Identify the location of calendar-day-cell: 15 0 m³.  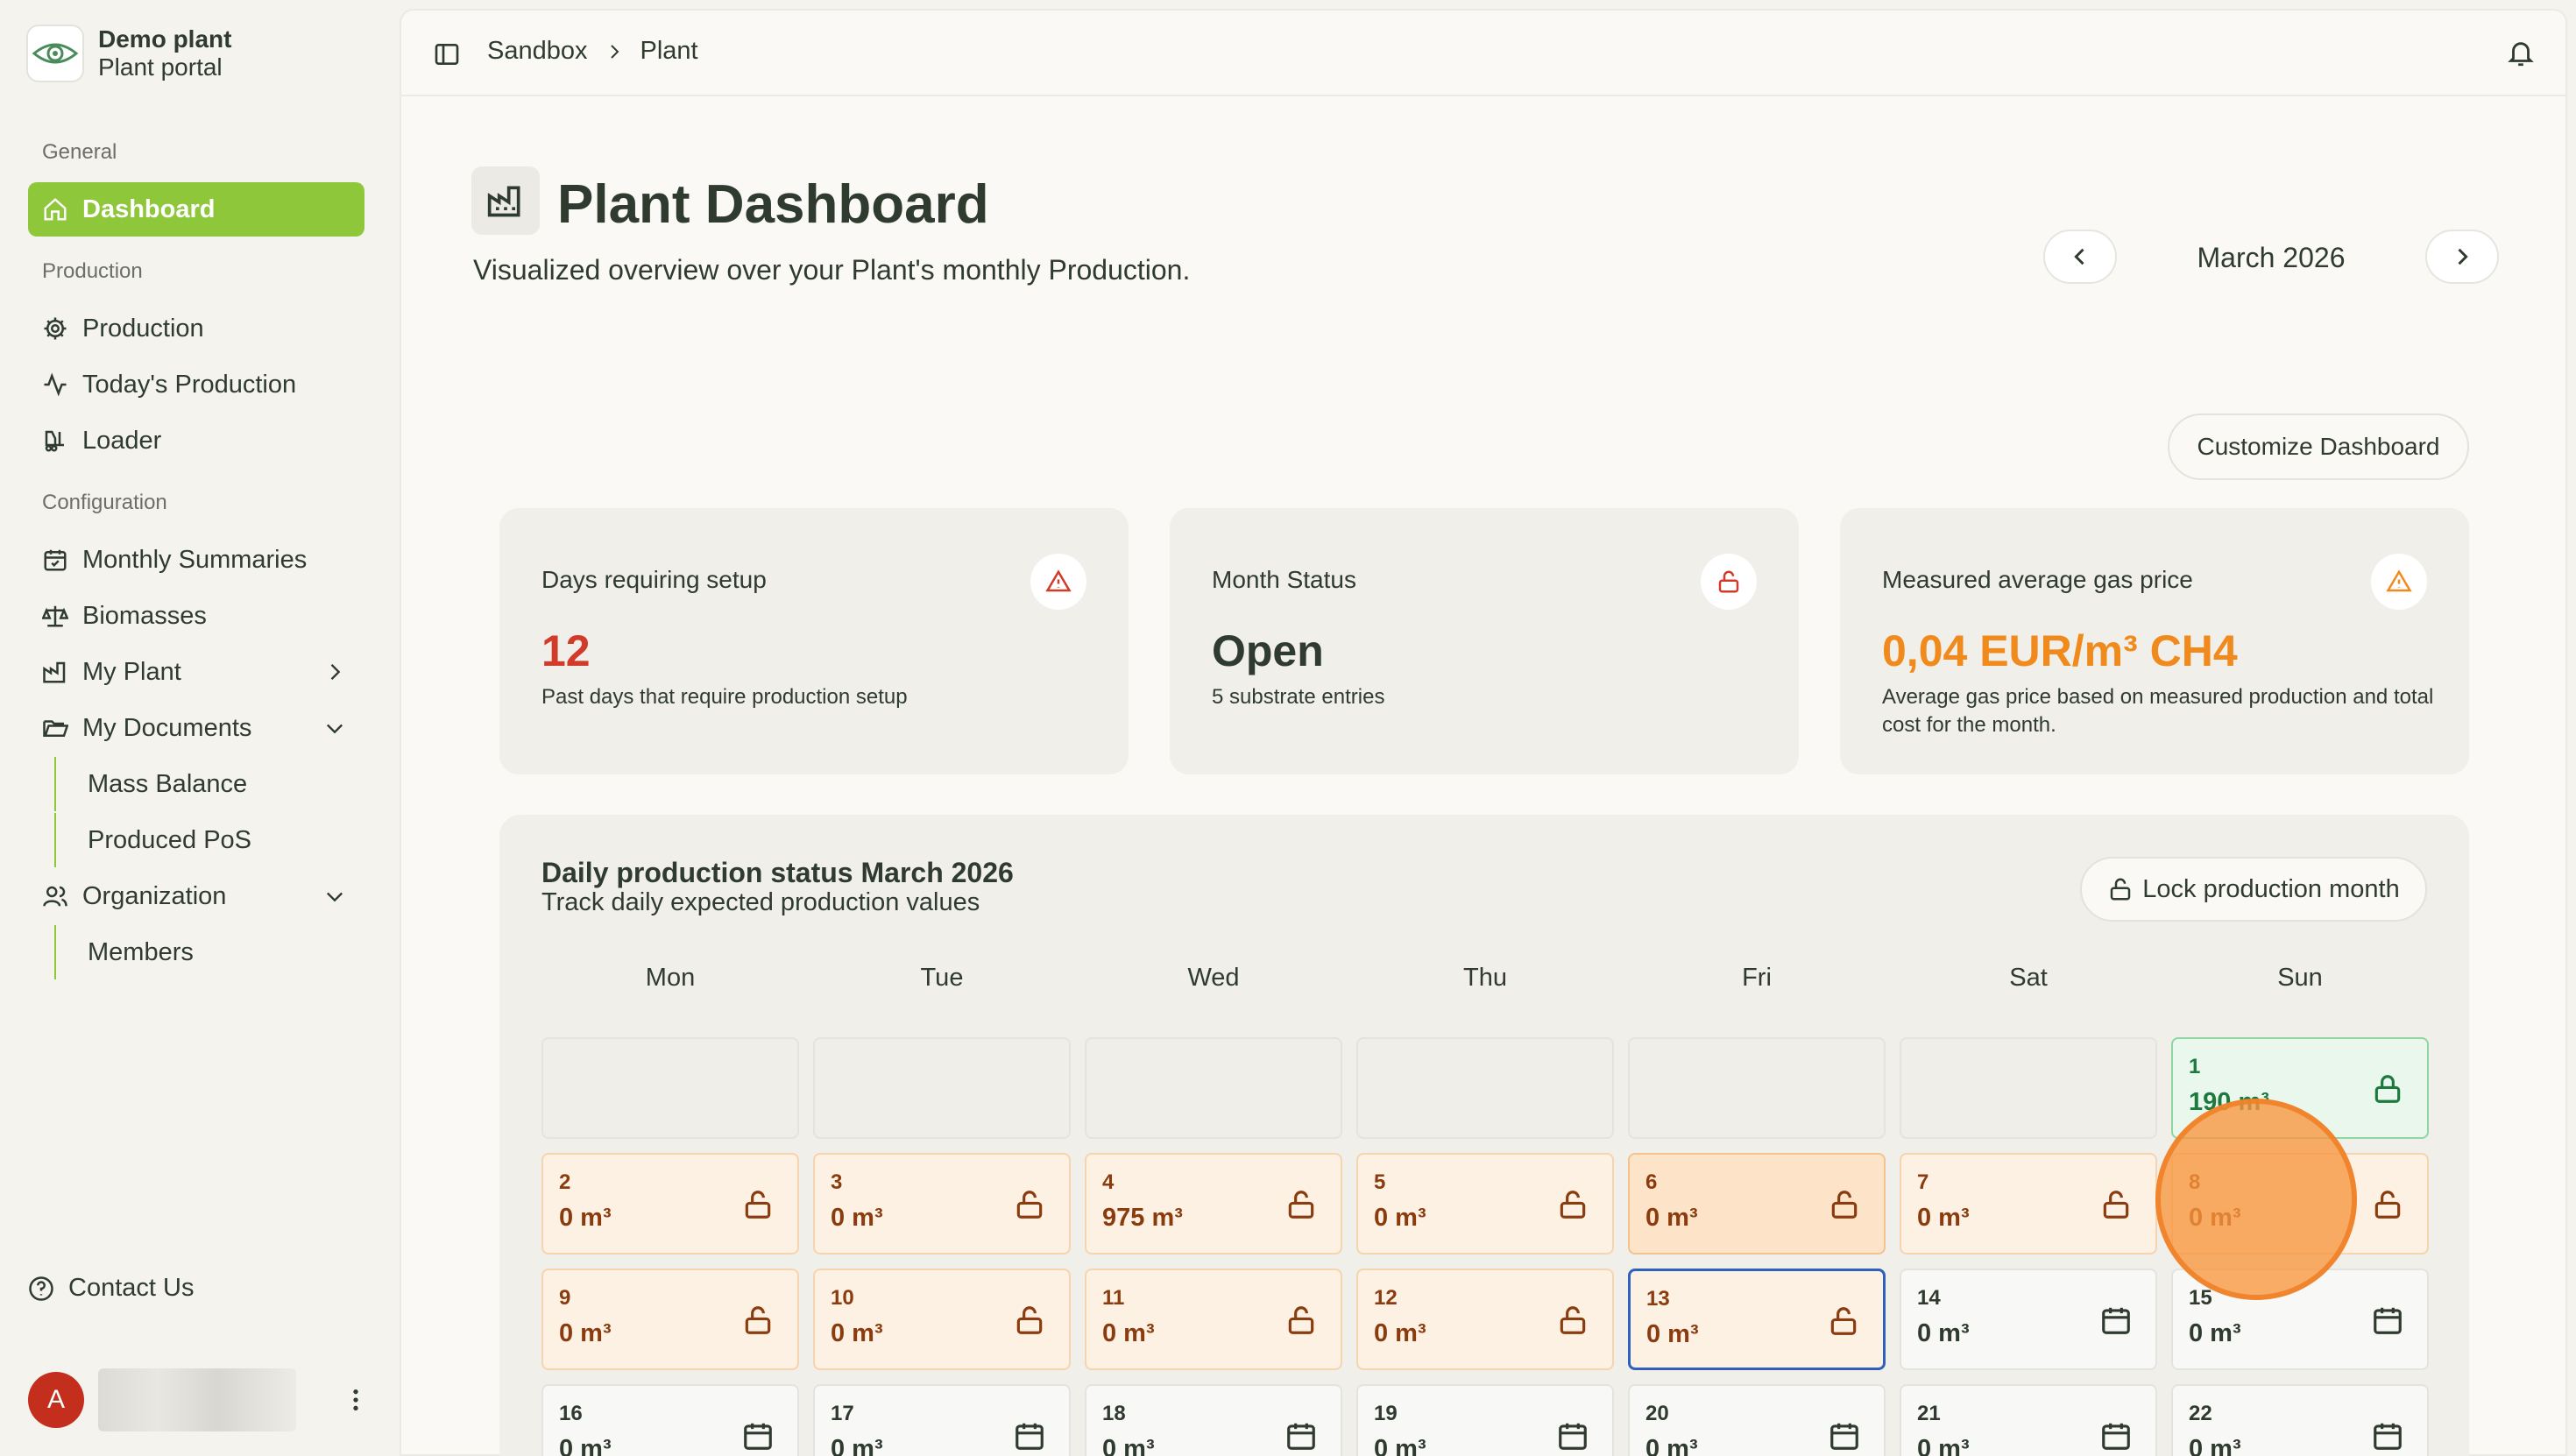
(2300, 1319).